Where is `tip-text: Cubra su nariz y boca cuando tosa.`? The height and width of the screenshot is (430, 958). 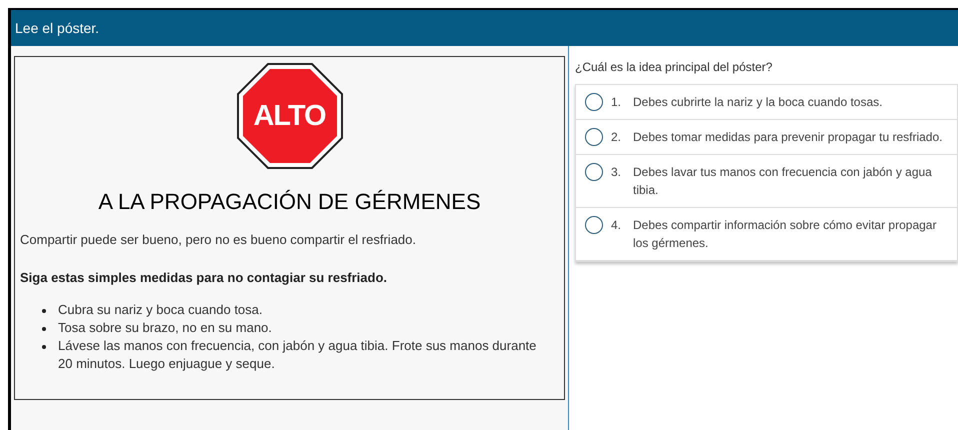 tip-text: Cubra su nariz y boca cuando tosa. is located at coordinates (161, 310).